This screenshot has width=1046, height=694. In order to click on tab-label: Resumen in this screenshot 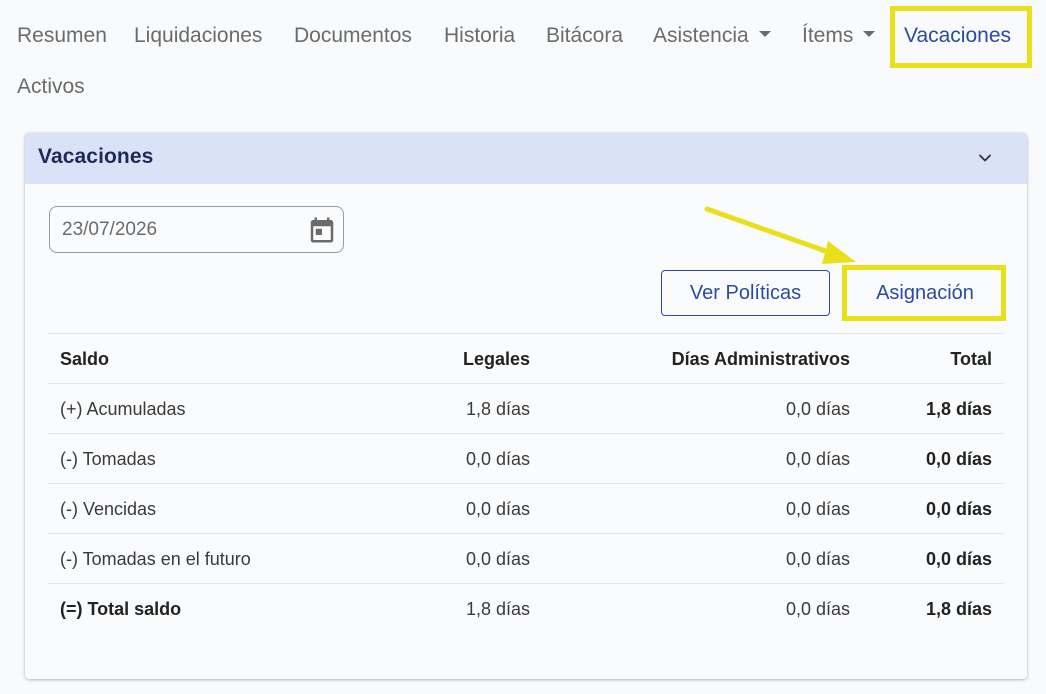, I will do `click(62, 35)`.